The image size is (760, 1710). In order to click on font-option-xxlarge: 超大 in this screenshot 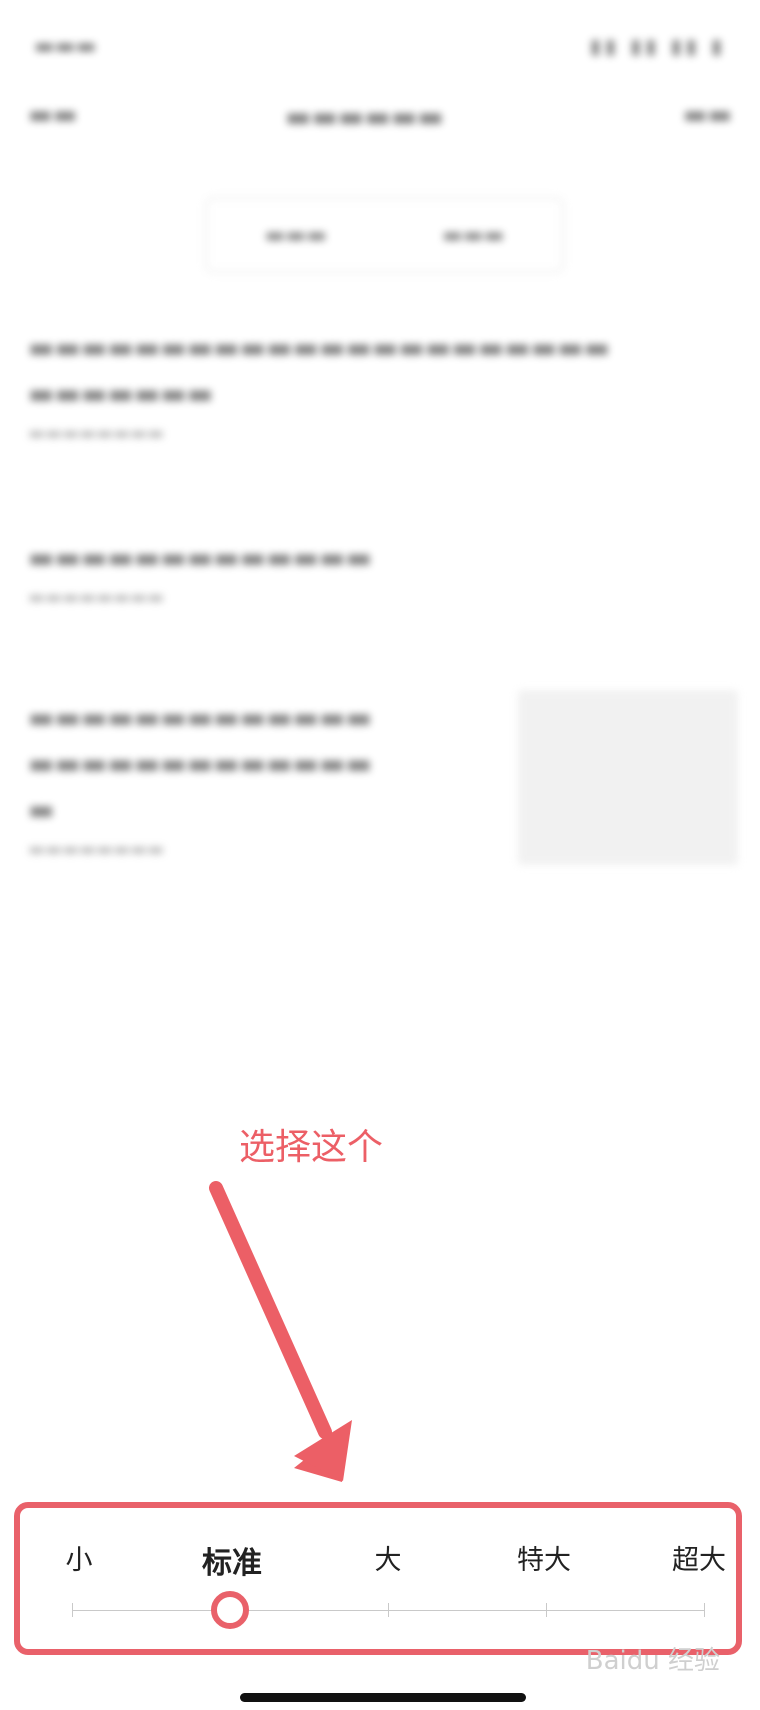, I will do `click(699, 1557)`.